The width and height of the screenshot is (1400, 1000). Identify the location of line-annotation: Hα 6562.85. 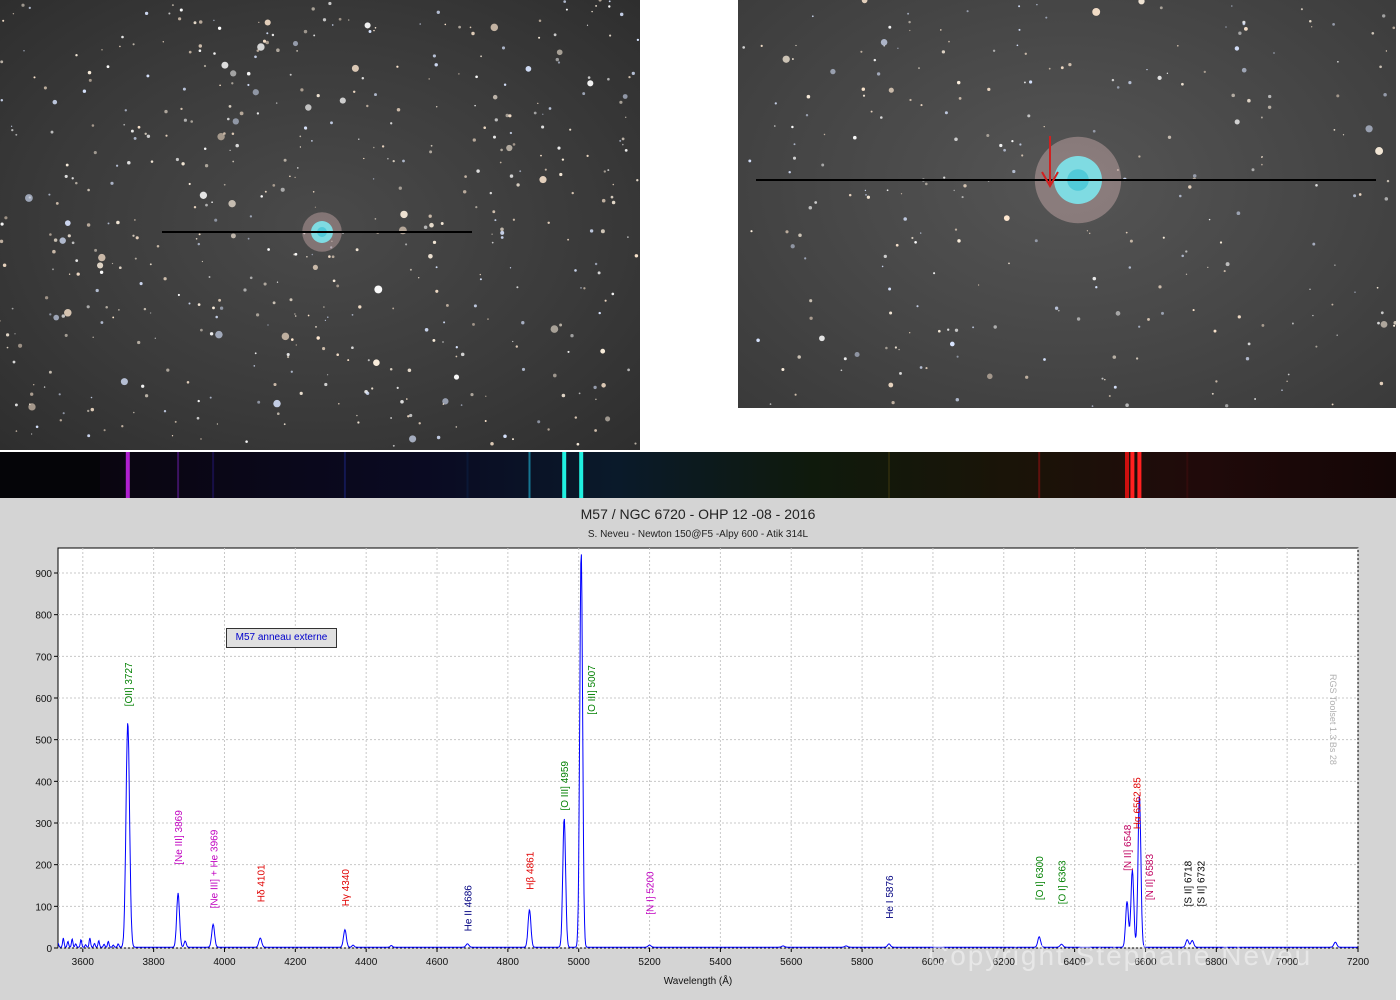
(1138, 803).